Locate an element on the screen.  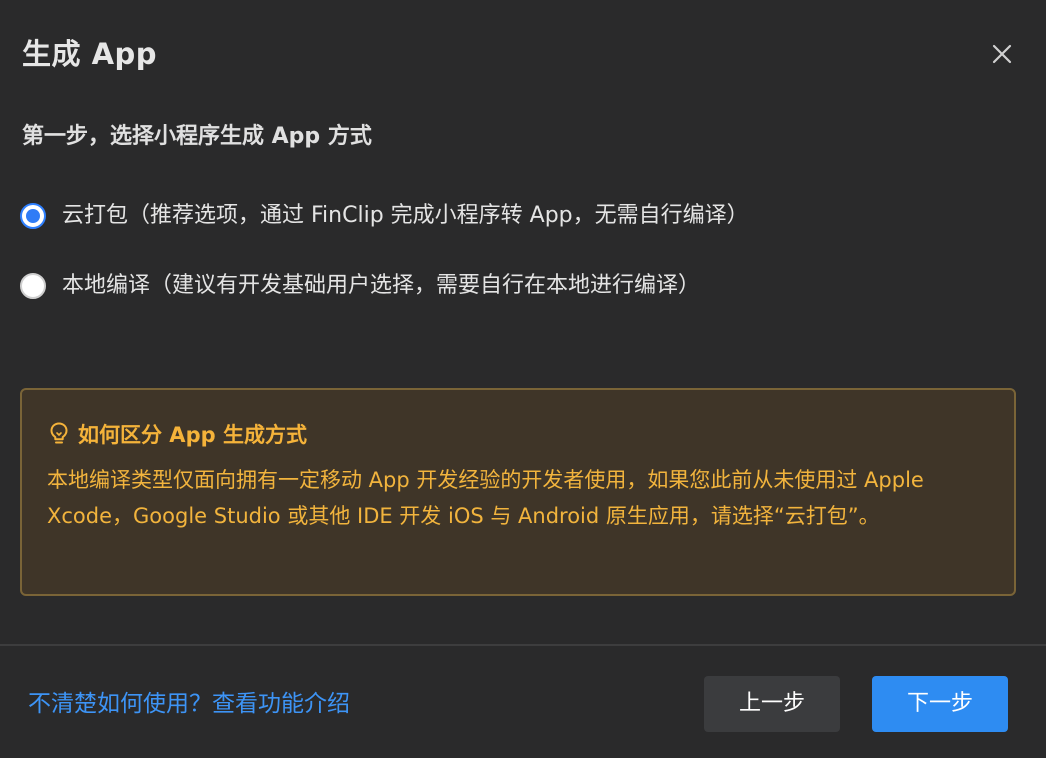
option-cloud-package-label: 云打包（推荐选项，通过 FinClip 完成小程序转 App，无需自行编译） is located at coordinates (405, 215).